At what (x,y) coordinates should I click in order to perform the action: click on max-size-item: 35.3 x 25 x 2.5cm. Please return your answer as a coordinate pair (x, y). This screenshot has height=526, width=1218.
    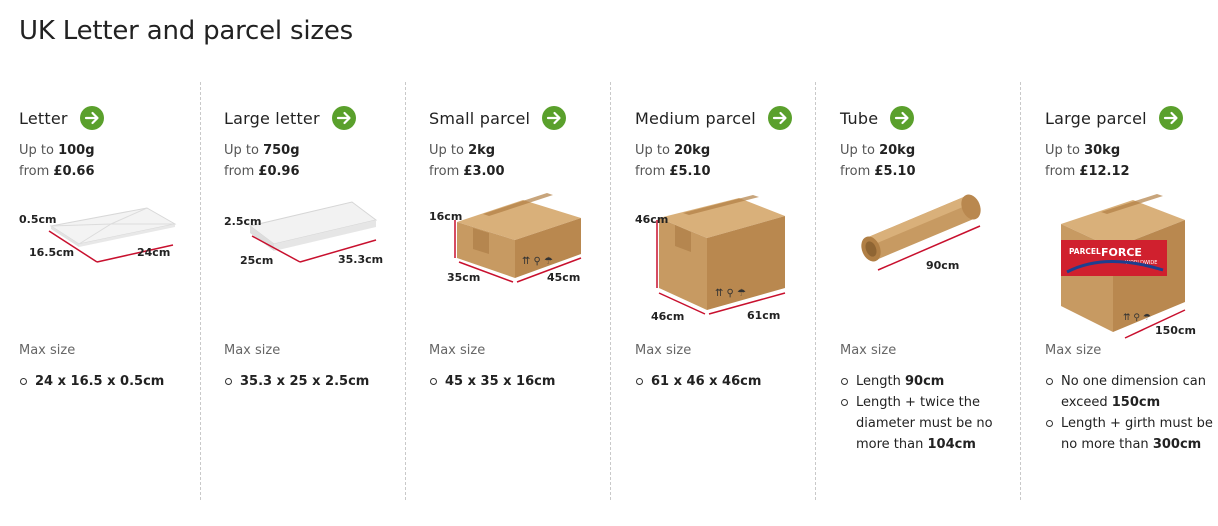
    Looking at the image, I should click on (308, 381).